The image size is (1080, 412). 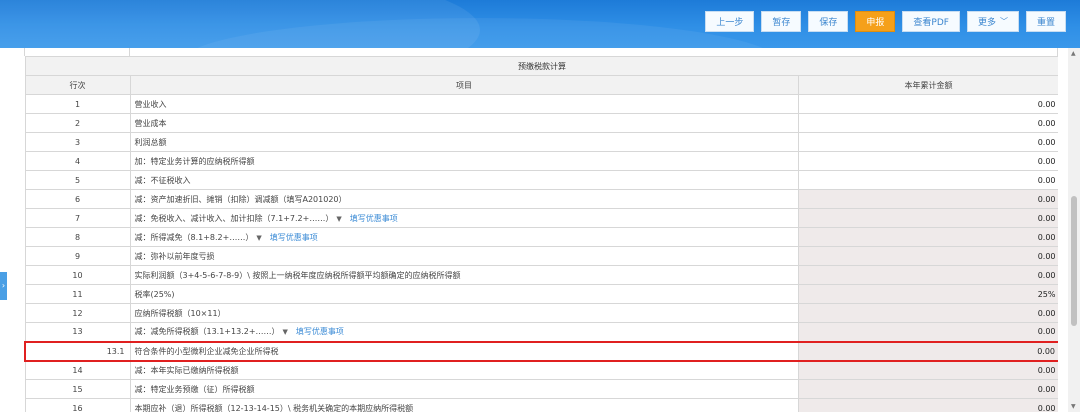 I want to click on prev-step-button: 上一步, so click(x=730, y=21).